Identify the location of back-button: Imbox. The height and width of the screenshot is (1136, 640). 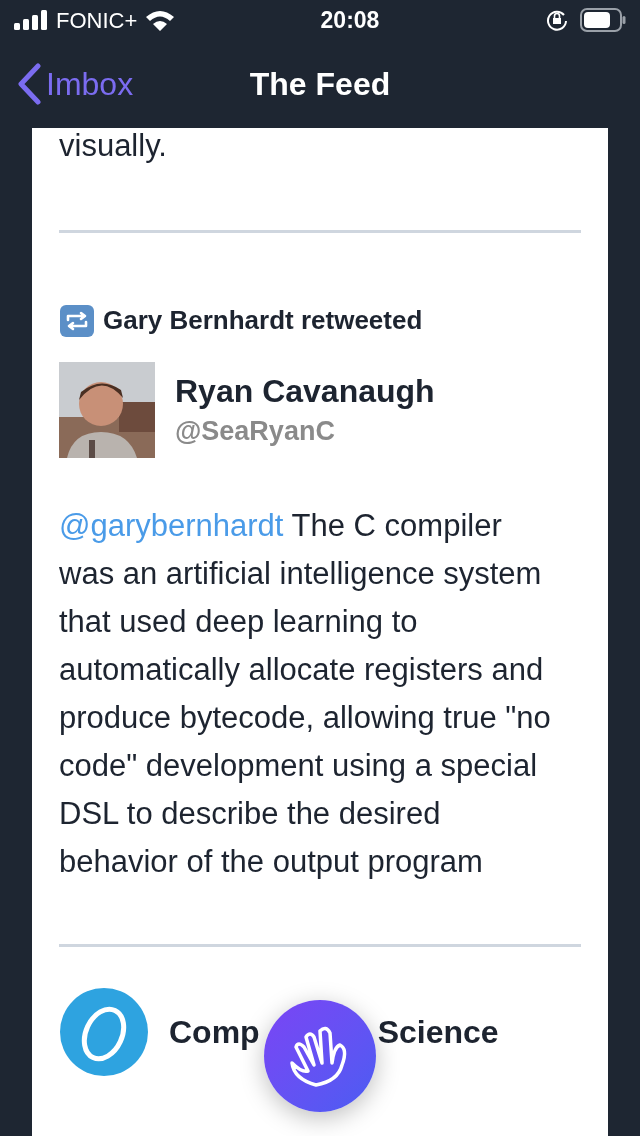
(67, 84).